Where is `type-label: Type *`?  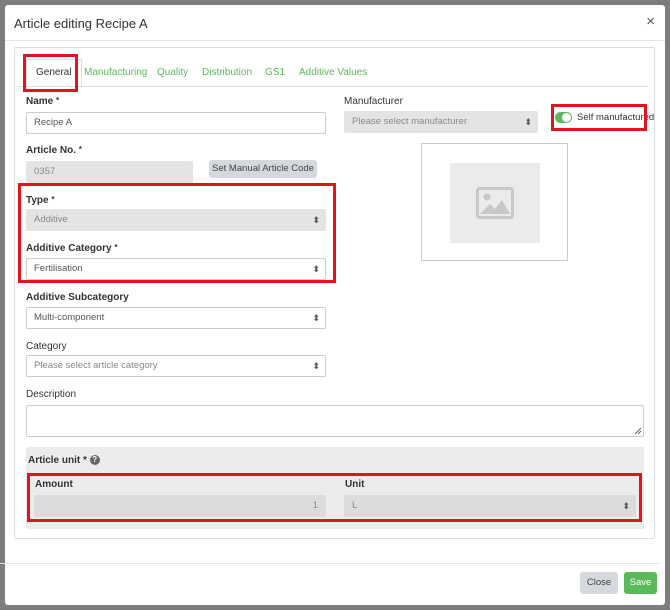
type-label: Type * is located at coordinates (40, 200).